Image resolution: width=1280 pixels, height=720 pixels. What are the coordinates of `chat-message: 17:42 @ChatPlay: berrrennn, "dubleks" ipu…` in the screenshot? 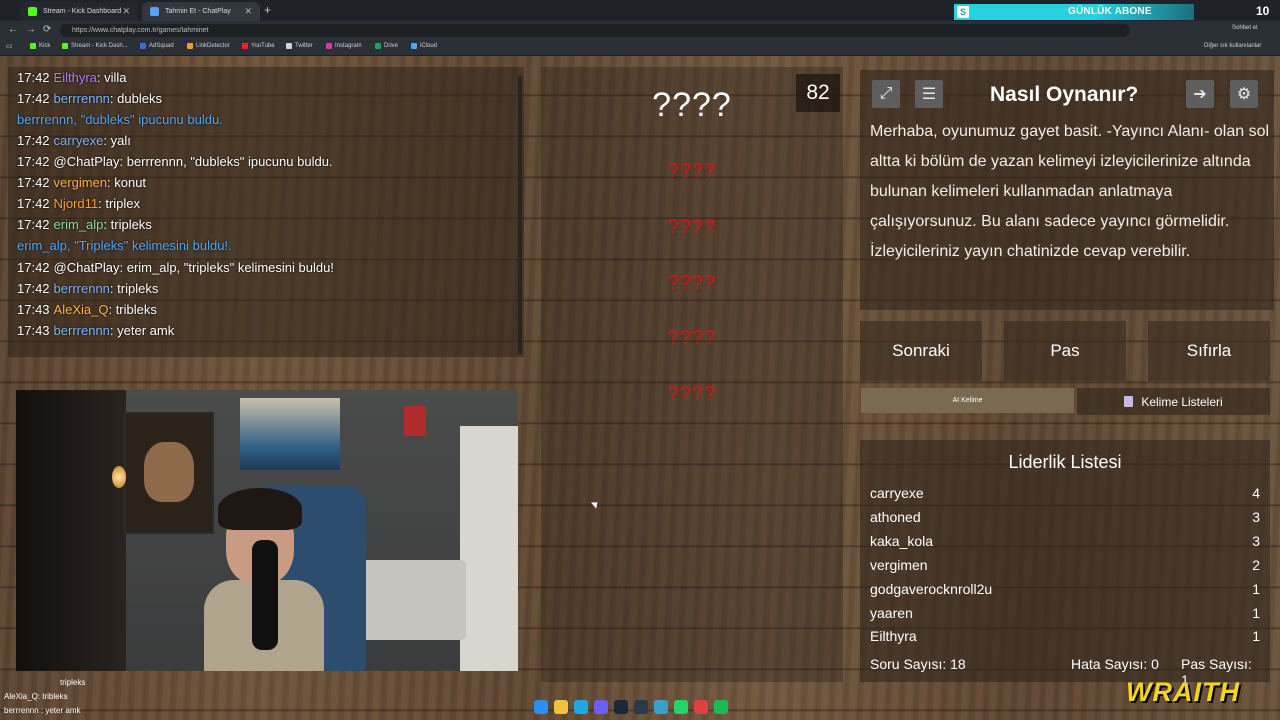 It's located at (175, 161).